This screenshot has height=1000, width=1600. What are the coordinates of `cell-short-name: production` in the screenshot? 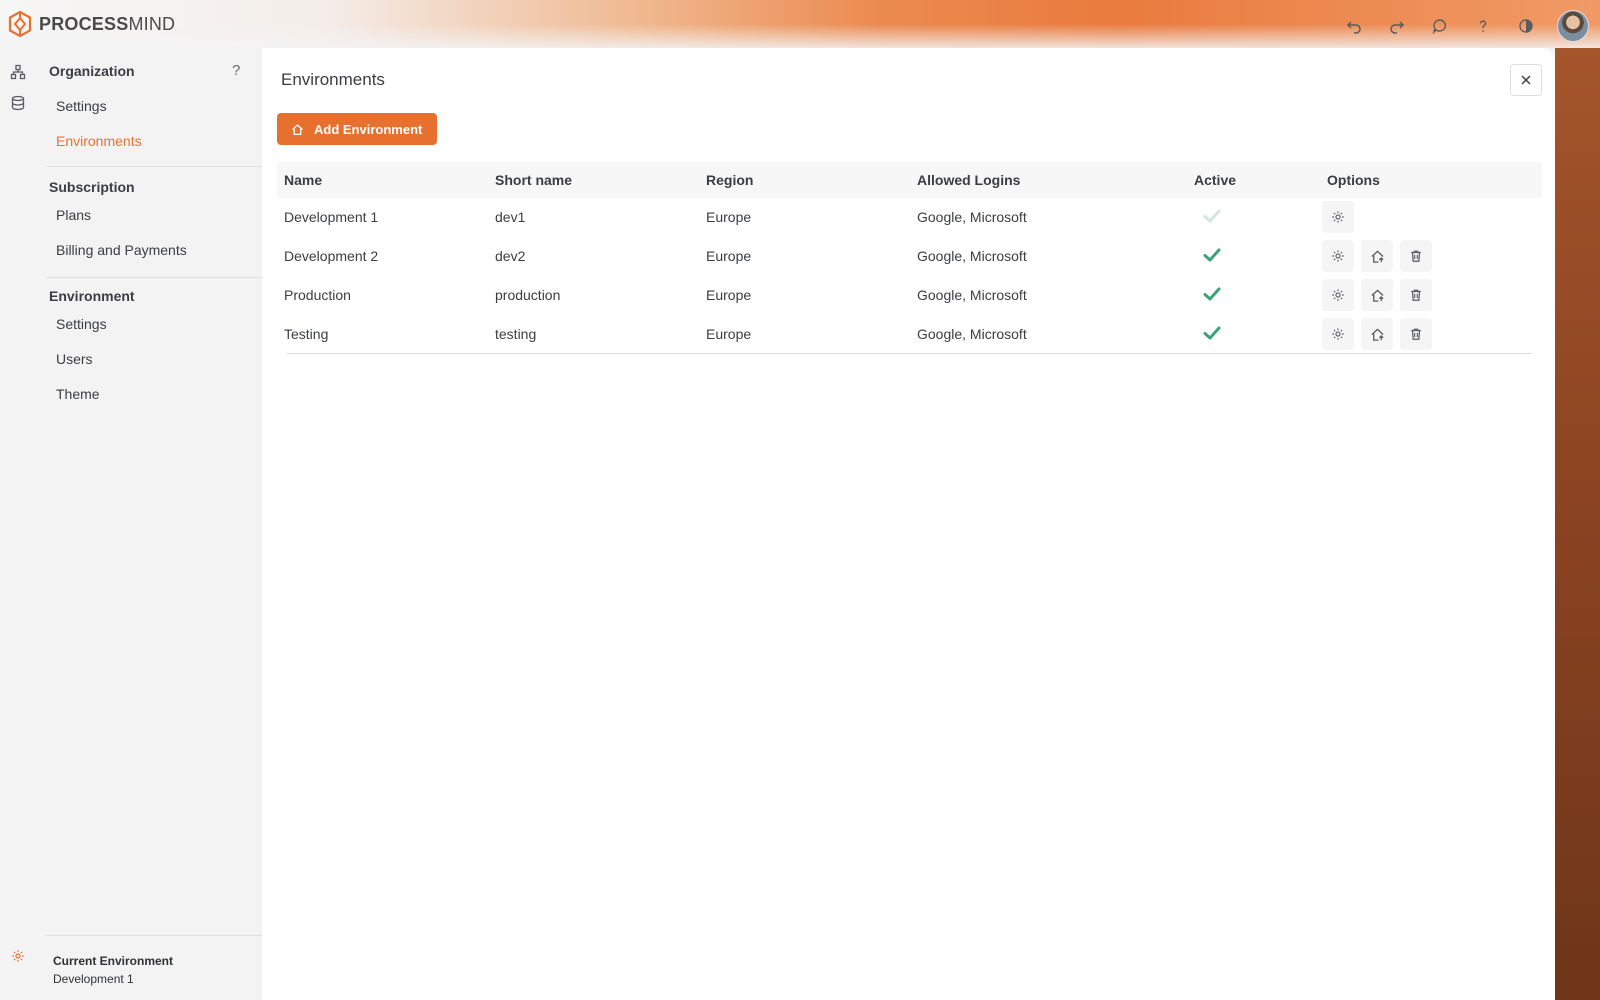 It's located at (528, 295).